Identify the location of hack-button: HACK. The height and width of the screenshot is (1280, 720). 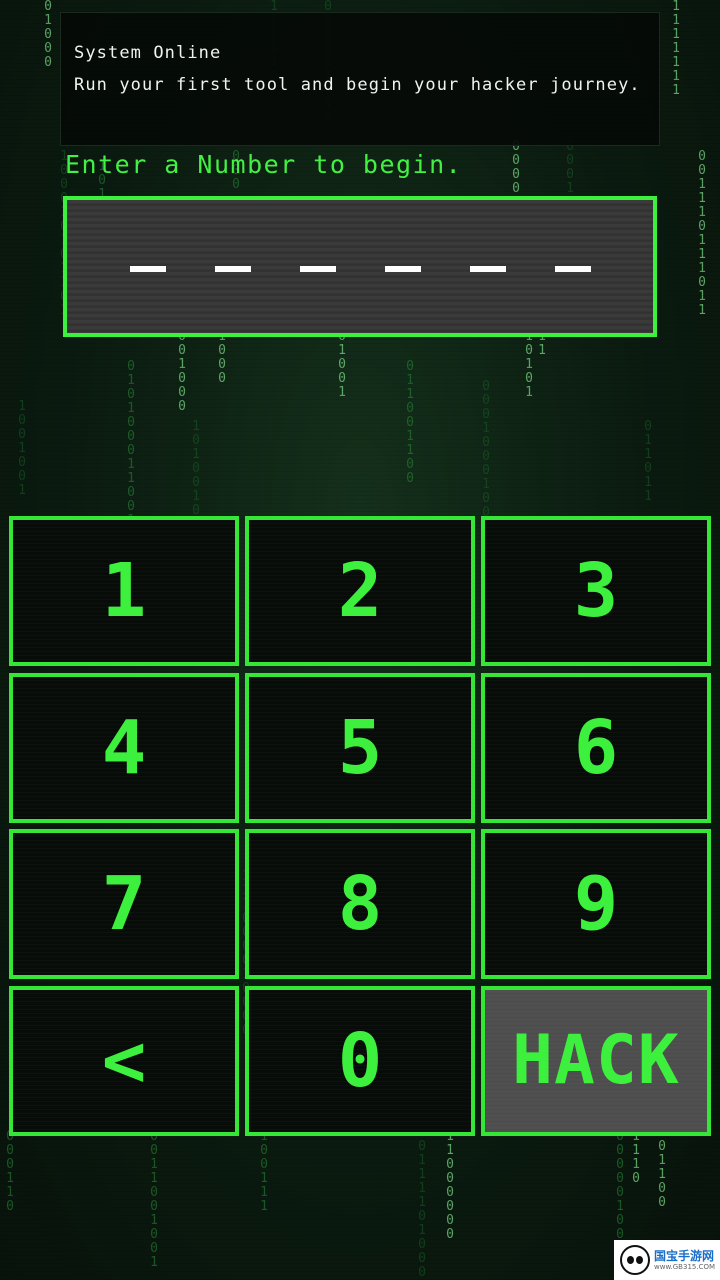
(596, 1061).